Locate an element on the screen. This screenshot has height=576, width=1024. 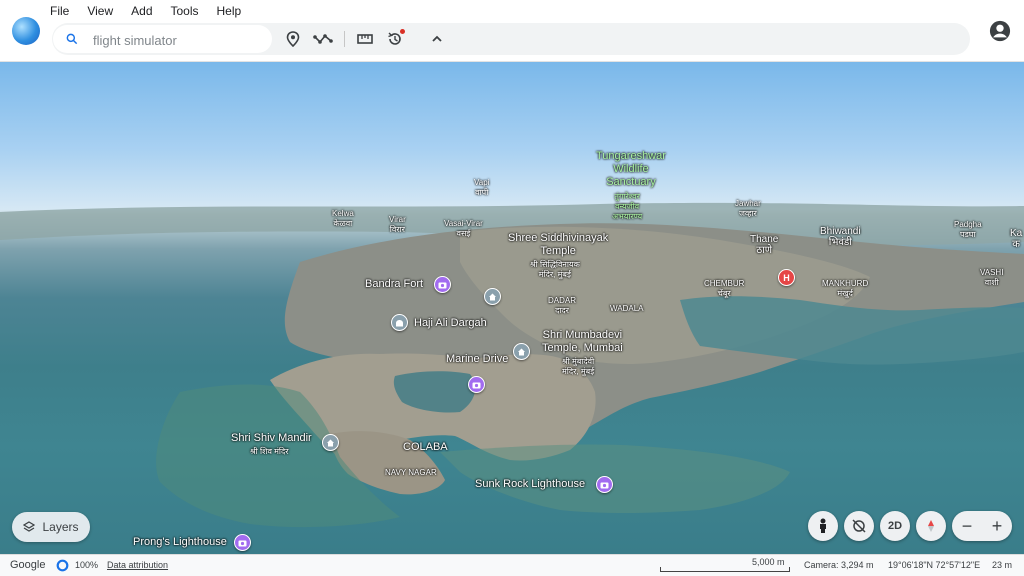
layers-button: Layers is located at coordinates (51, 527).